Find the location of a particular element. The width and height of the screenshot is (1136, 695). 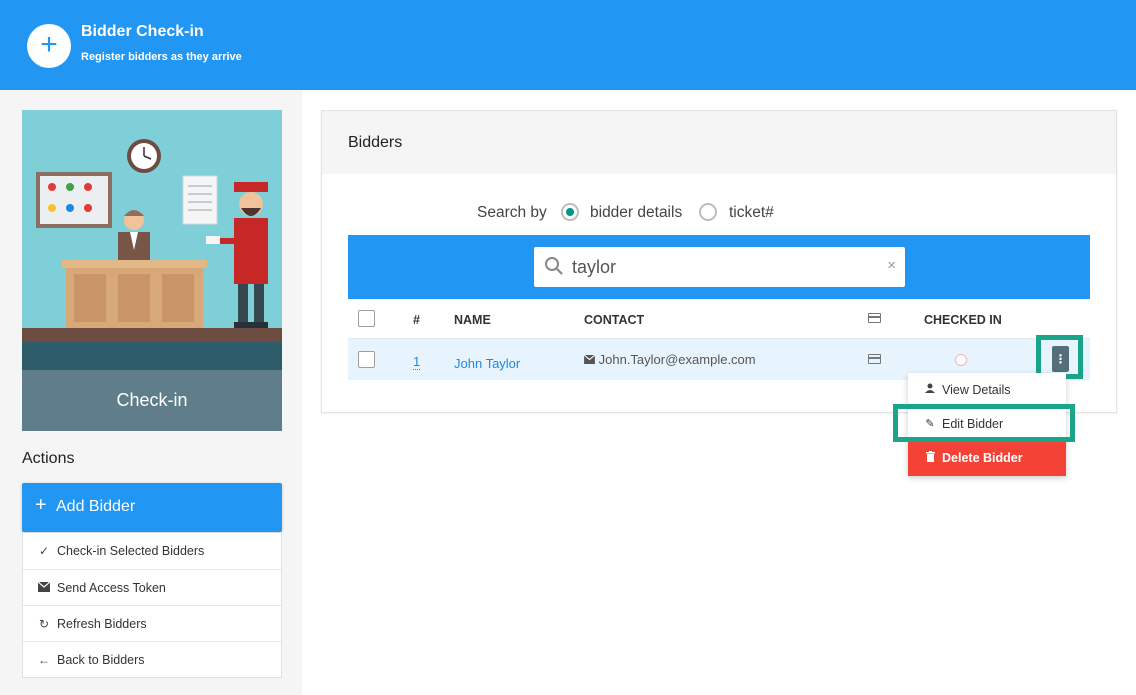

add-bidder-button: + Add Bidder is located at coordinates (152, 507).